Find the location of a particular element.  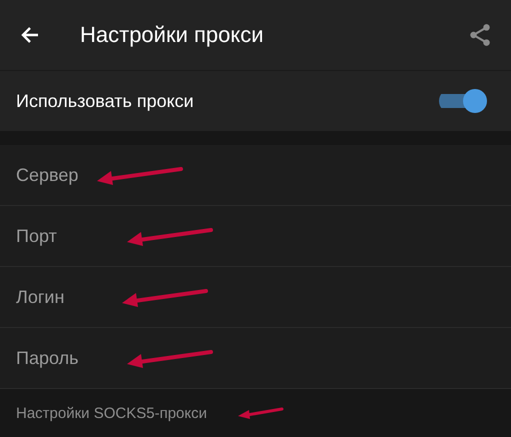

toggle-label: Использовать прокси is located at coordinates (105, 101).